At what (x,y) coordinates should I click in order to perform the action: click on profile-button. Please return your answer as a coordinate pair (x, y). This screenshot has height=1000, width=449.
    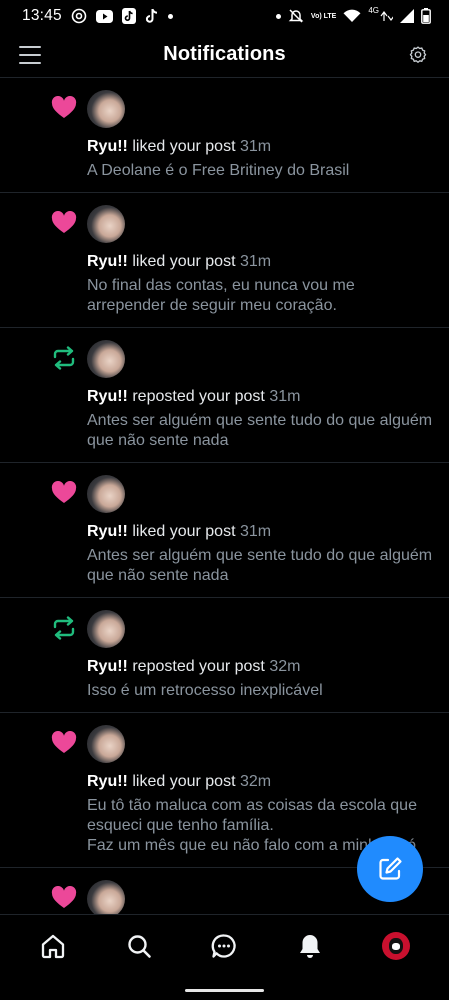
    Looking at the image, I should click on (396, 946).